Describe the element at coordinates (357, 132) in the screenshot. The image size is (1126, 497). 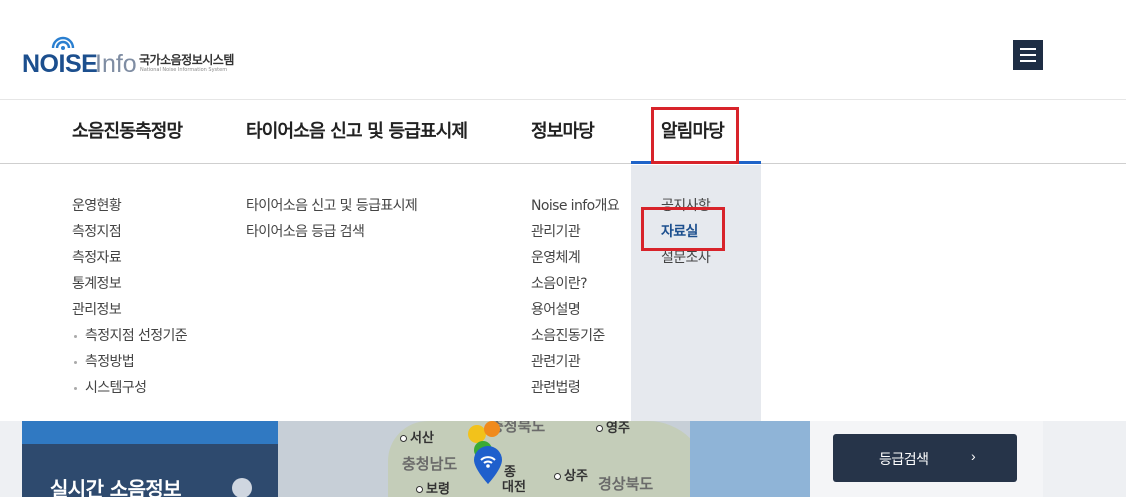
I see `nav-item-tire-noise: 타이어소음 신고 및 등급표시제` at that location.